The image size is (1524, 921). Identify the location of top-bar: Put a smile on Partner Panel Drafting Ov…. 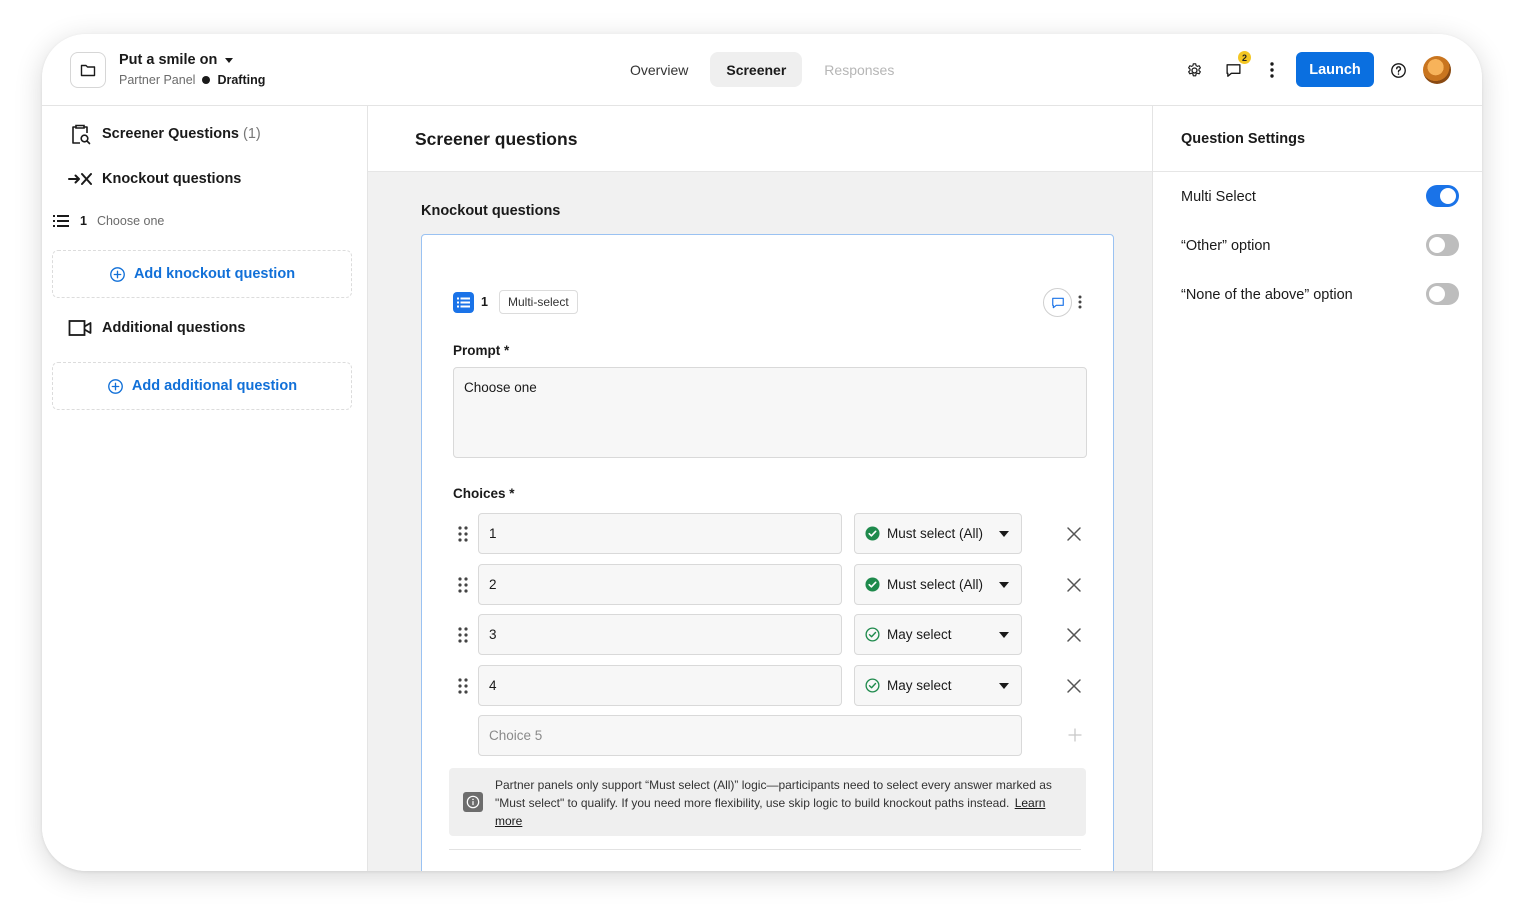
(762, 70).